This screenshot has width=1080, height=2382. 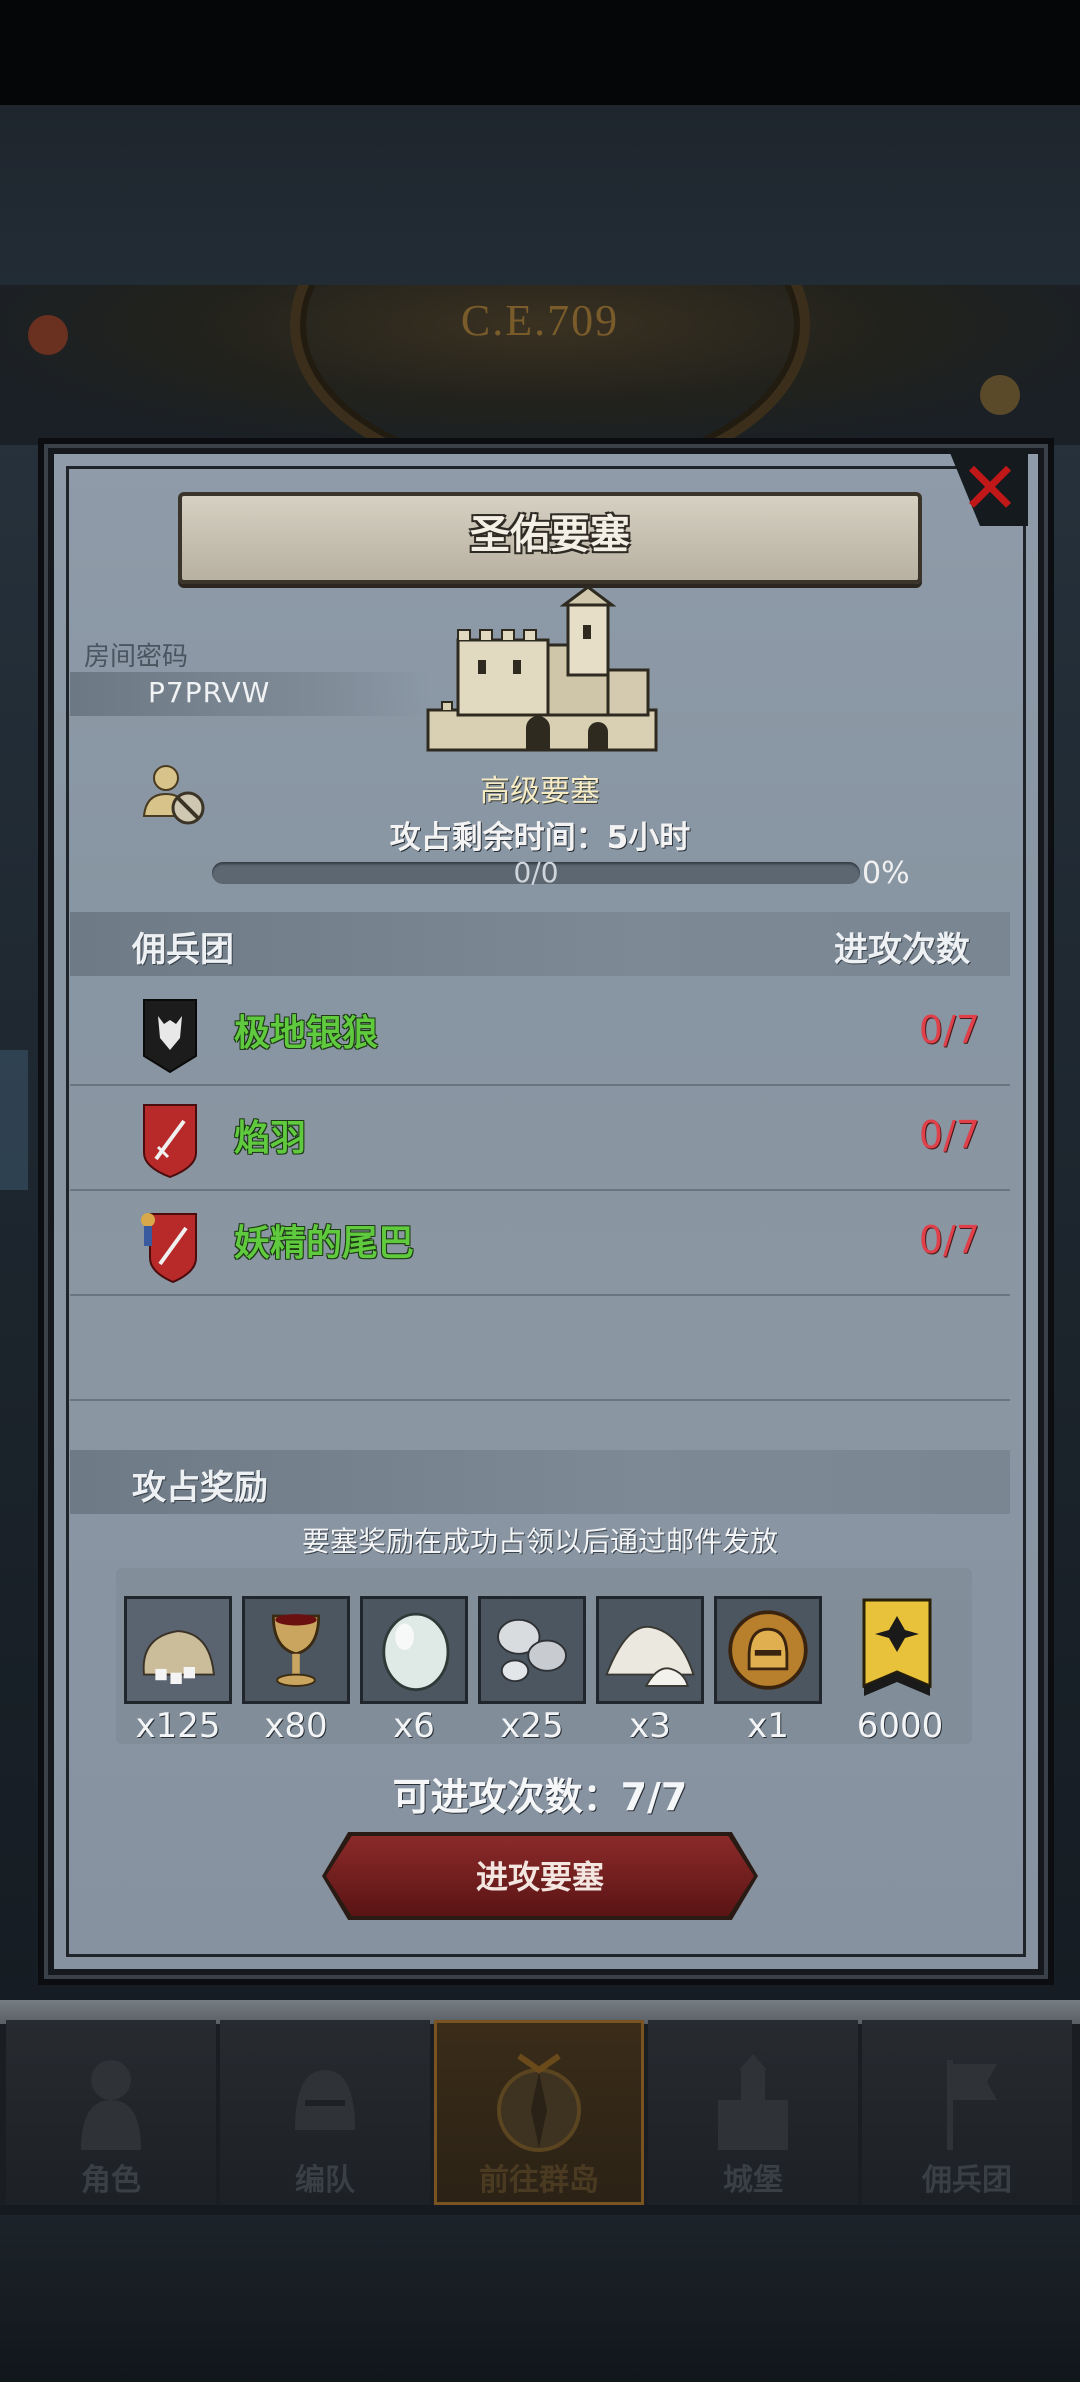 I want to click on guild-banner-icon, so click(x=897, y=1650).